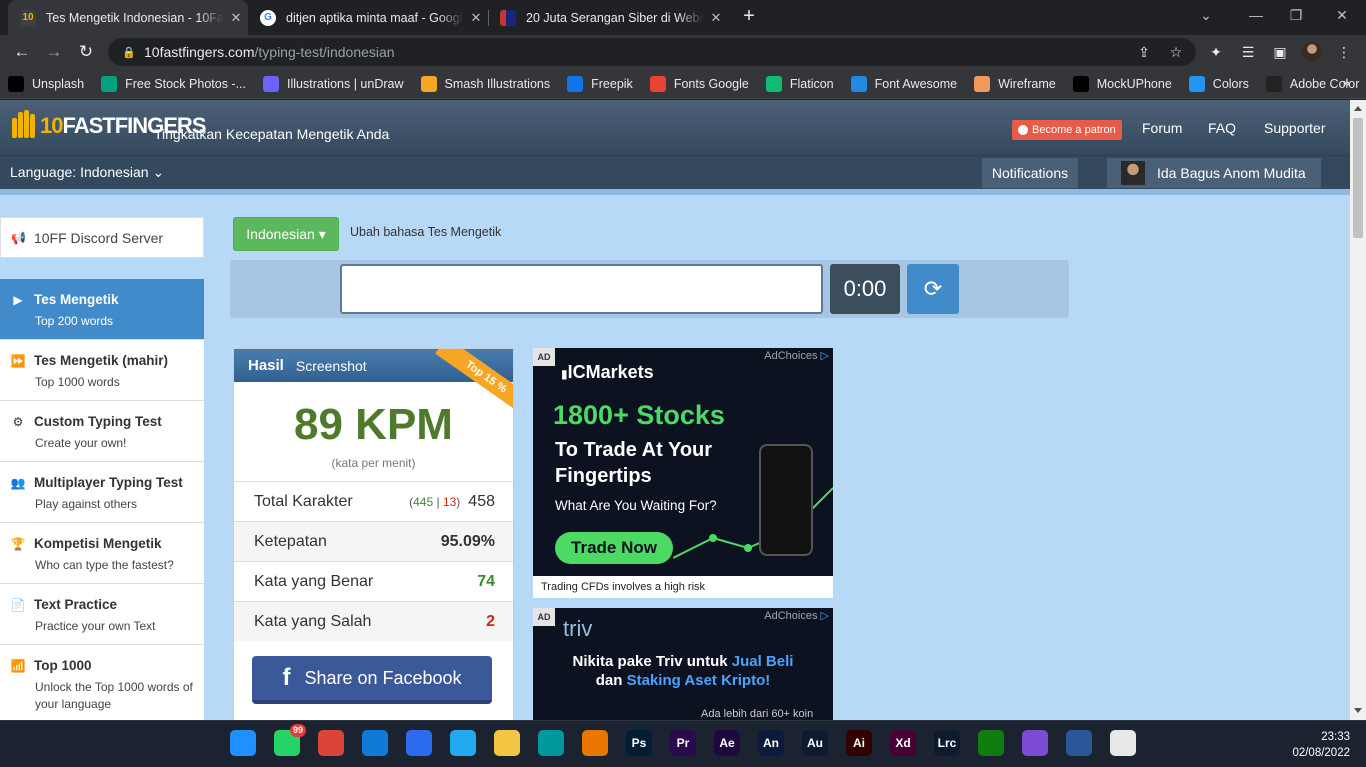 The image size is (1366, 767). Describe the element at coordinates (86, 52) in the screenshot. I see `reload-icon: ↻` at that location.